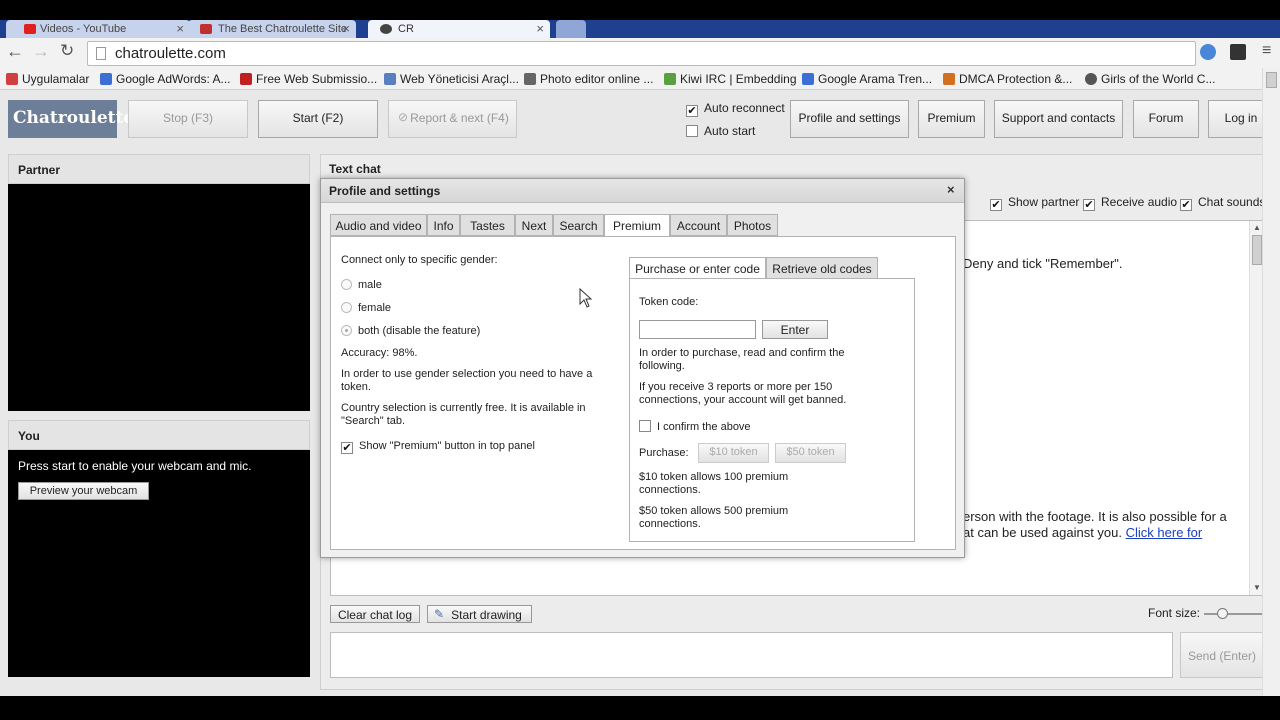 This screenshot has height=720, width=1280. What do you see at coordinates (378, 225) in the screenshot?
I see `tab-audio-video: Audio and video` at bounding box center [378, 225].